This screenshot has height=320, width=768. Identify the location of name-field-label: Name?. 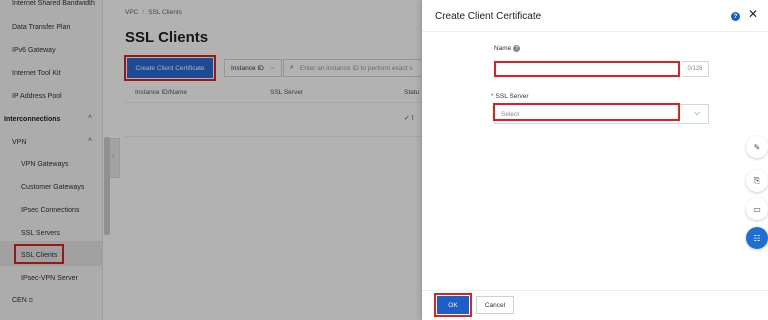
(507, 48).